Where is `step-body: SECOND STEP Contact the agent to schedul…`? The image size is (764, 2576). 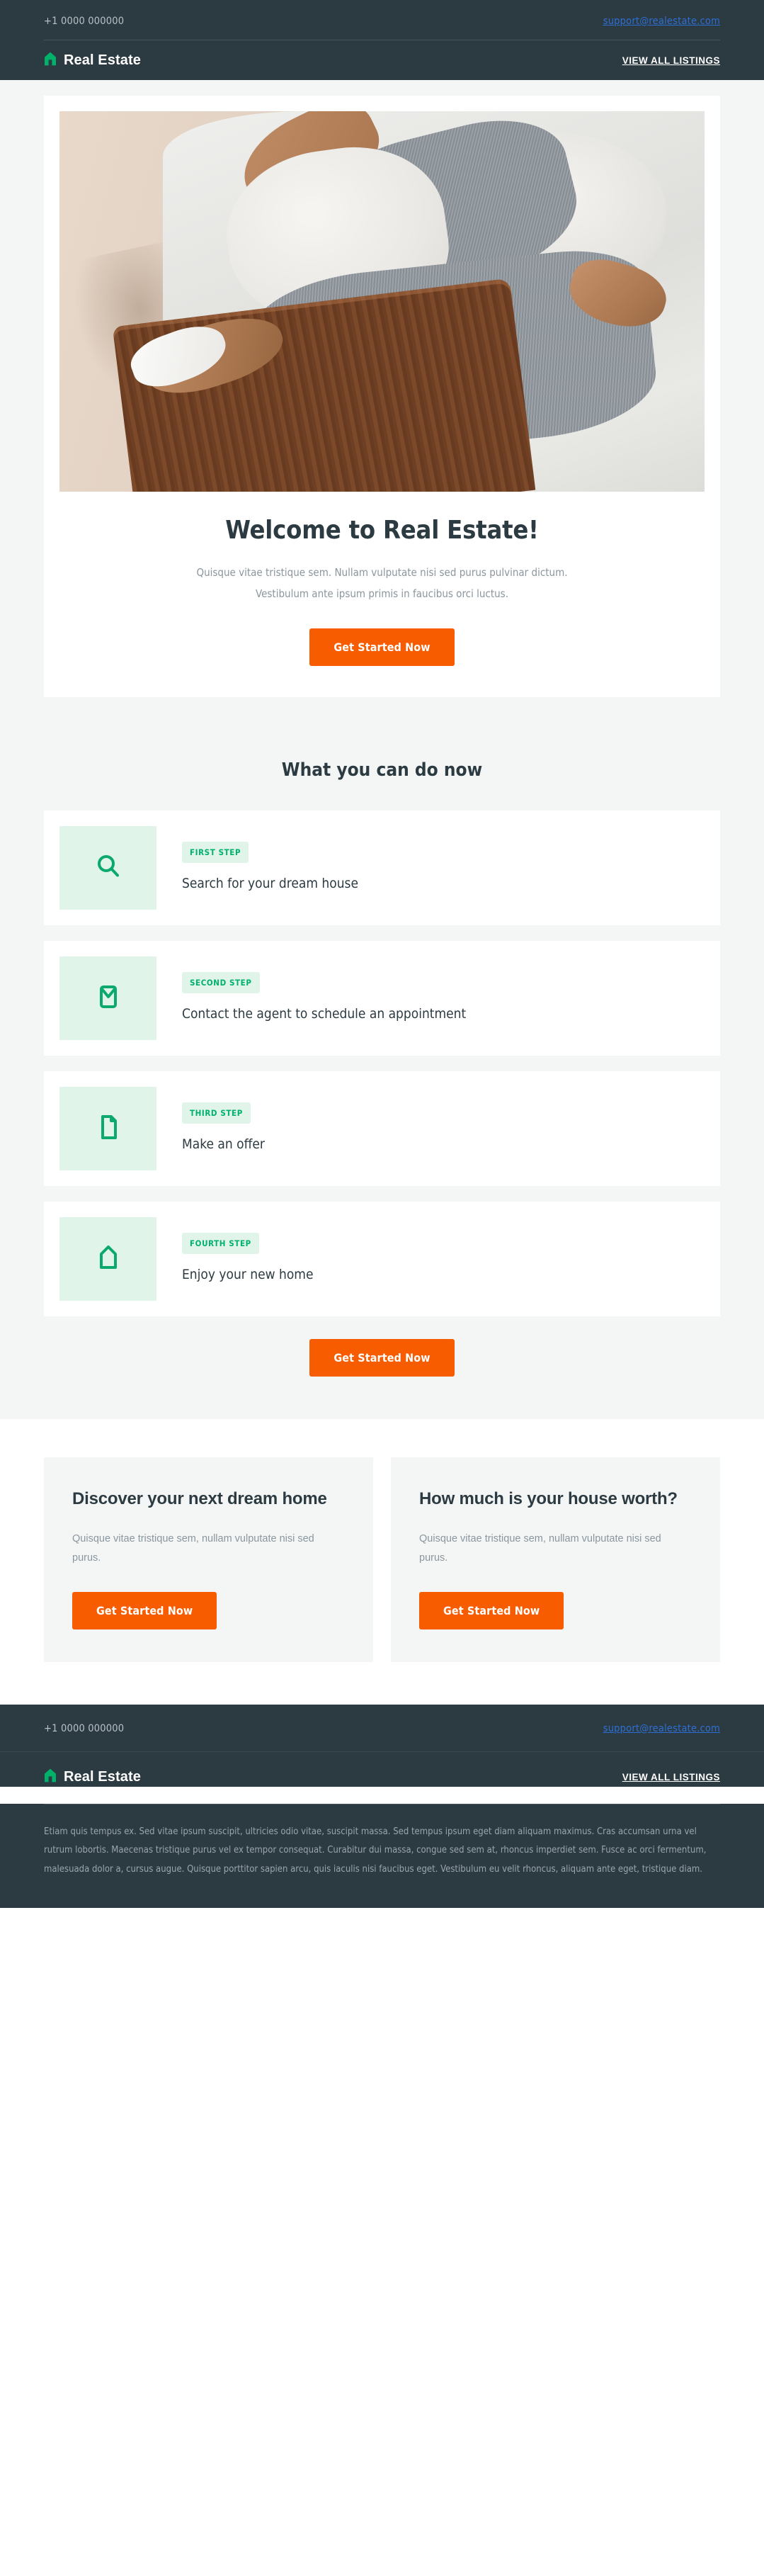 step-body: SECOND STEP Contact the agent to schedul… is located at coordinates (315, 998).